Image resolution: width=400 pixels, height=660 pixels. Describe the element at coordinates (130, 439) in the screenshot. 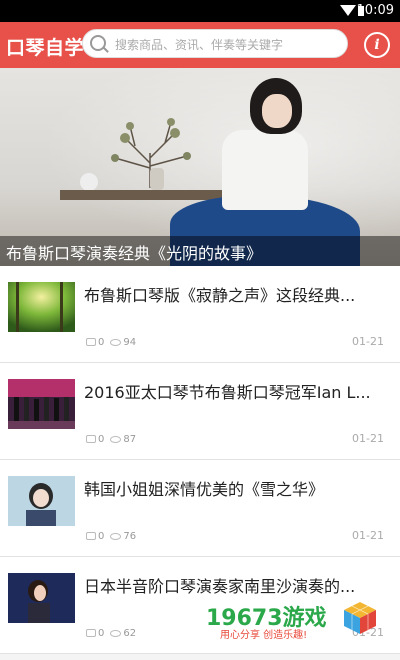

I see `view-count: 87` at that location.